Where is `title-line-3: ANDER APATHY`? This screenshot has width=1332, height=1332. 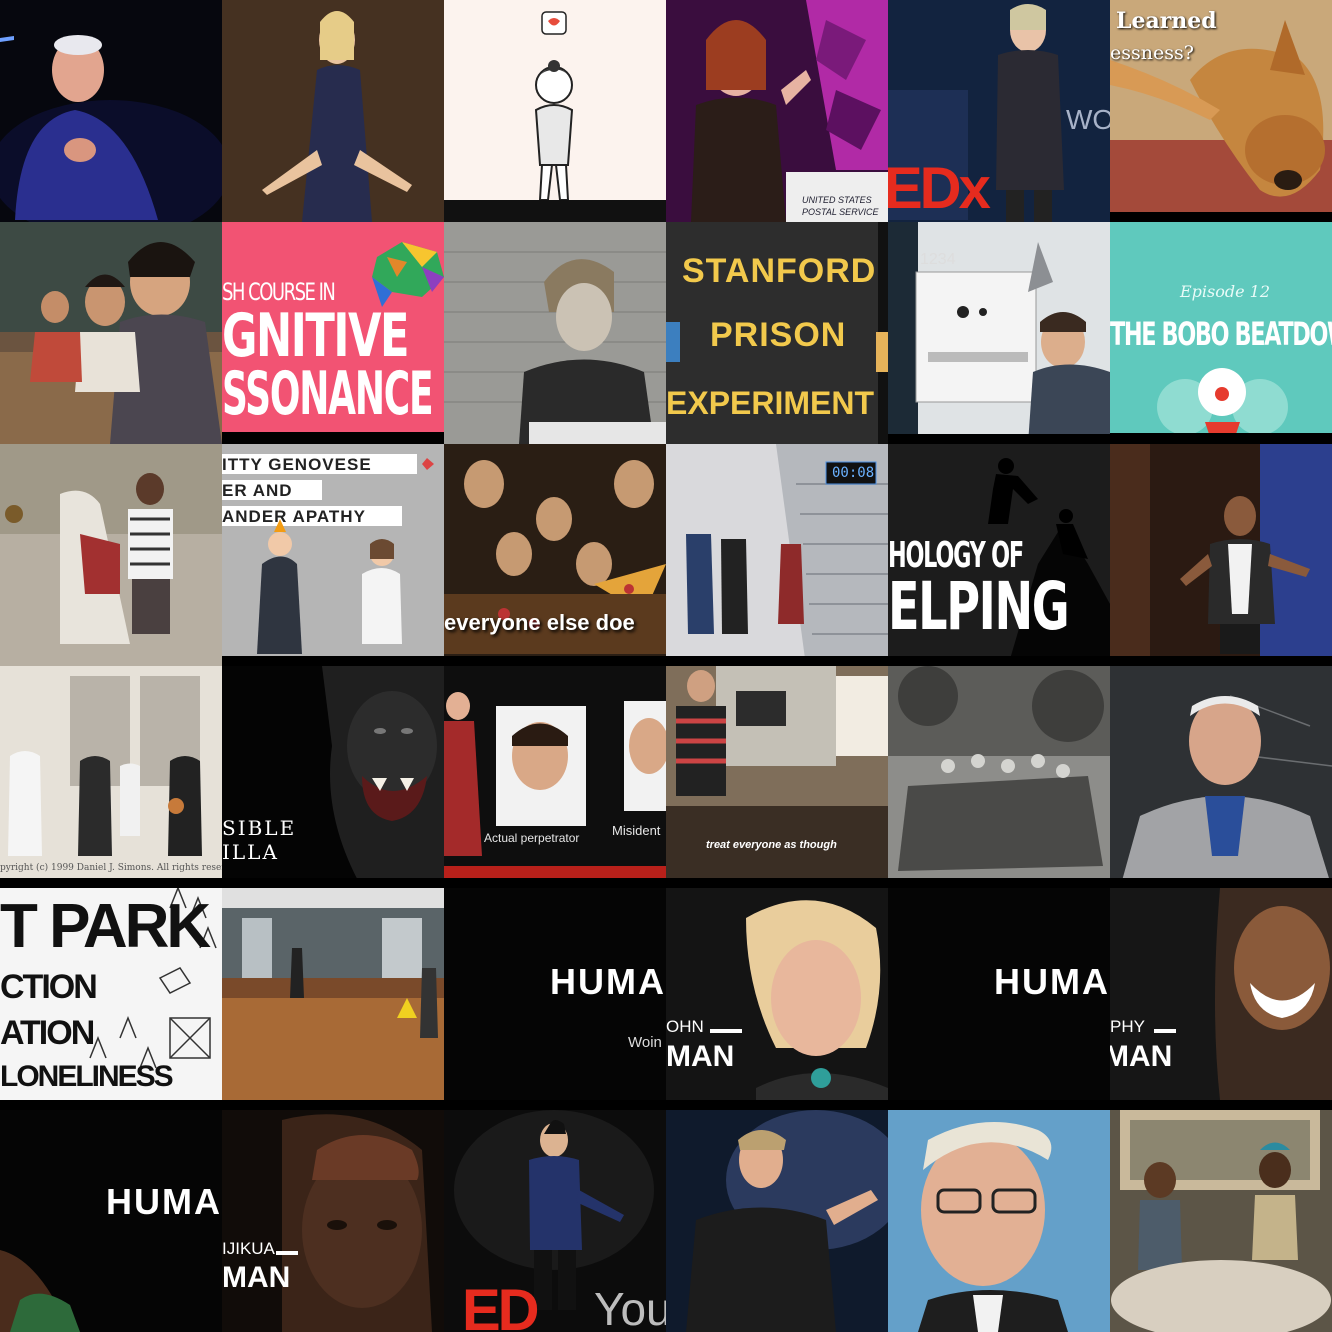 title-line-3: ANDER APATHY is located at coordinates (294, 516).